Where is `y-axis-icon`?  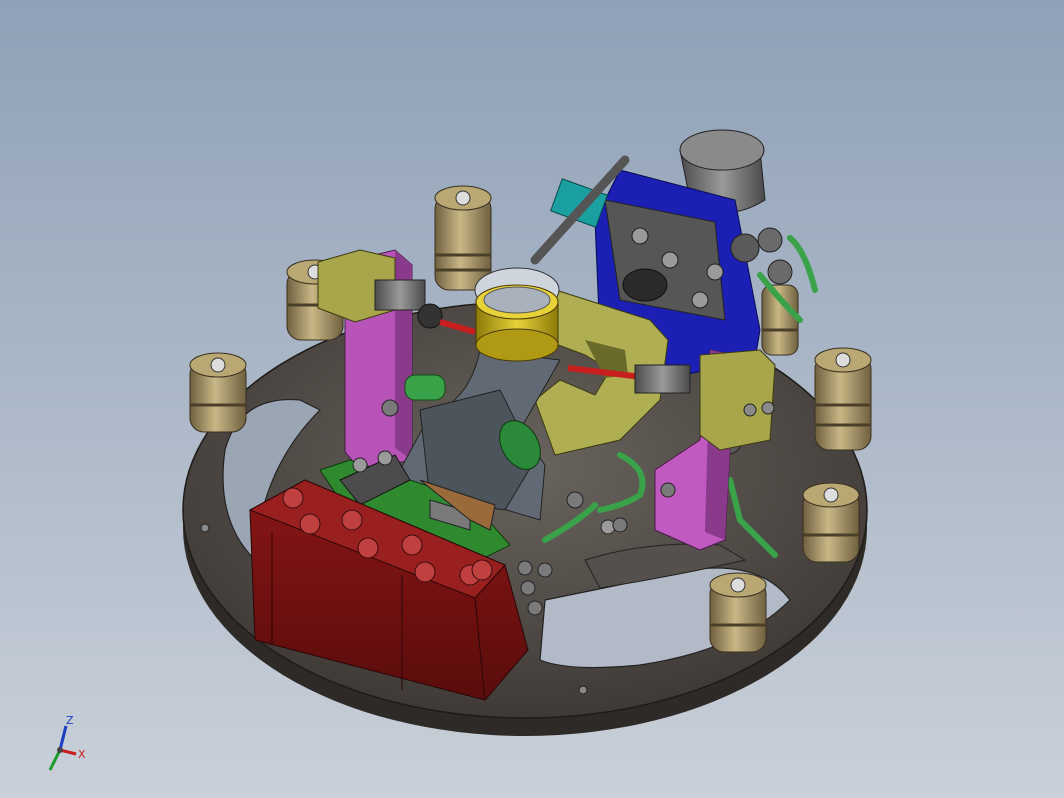
y-axis-icon is located at coordinates (55, 760).